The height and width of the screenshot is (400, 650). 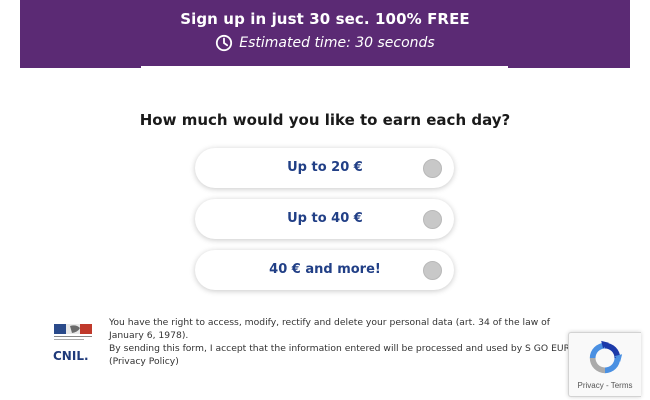 I want to click on option-up-to-40: Up to 40 €, so click(x=324, y=219).